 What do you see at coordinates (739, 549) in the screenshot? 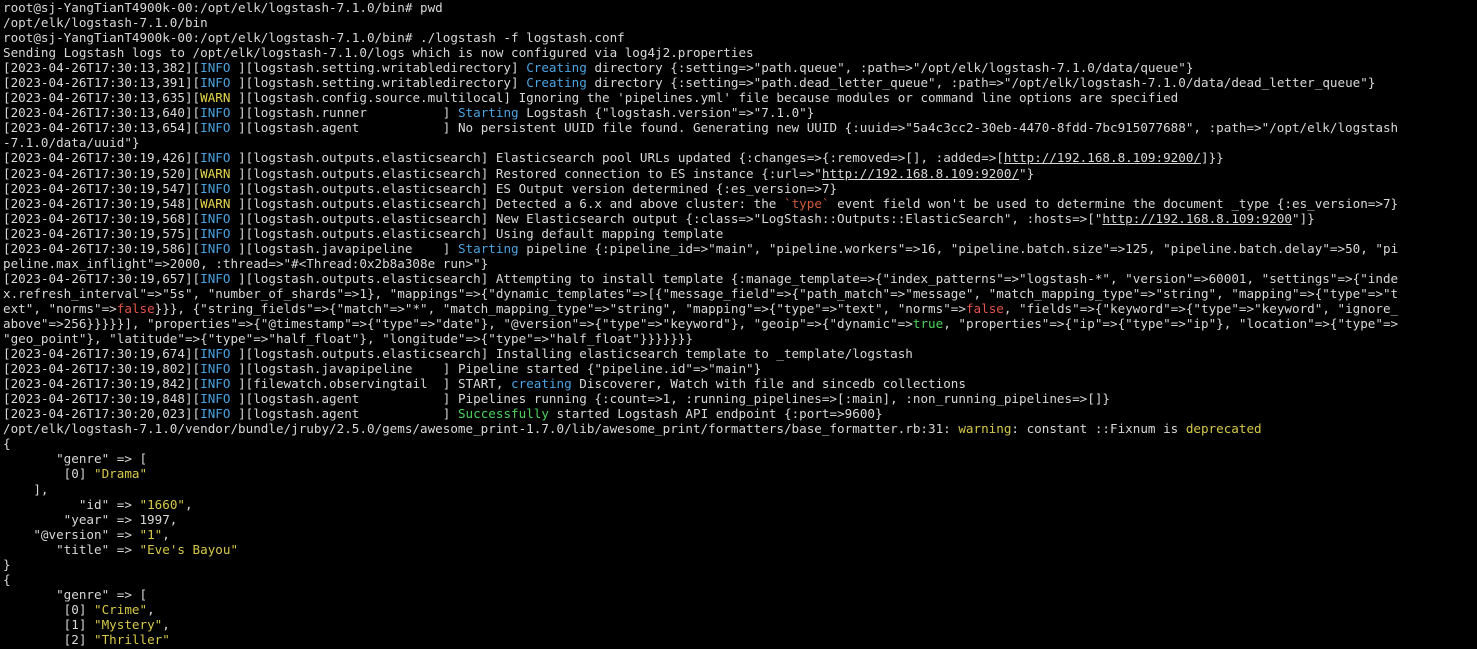
I see `terminal-line: "title" => "Eve's Bayou"` at bounding box center [739, 549].